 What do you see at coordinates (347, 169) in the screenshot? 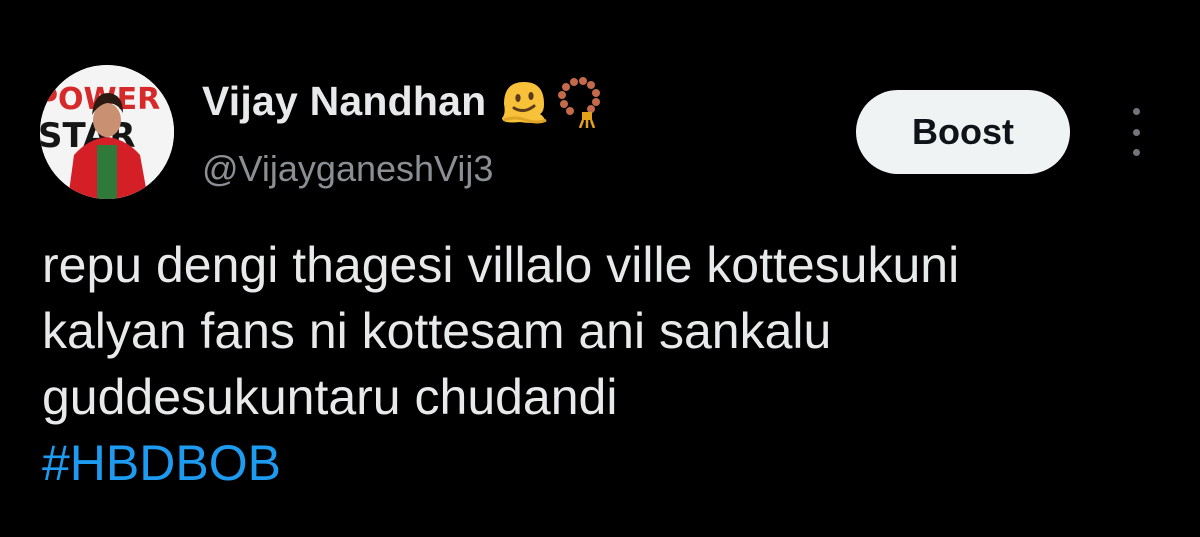
I see `author-handle: @VijayganeshVij3` at bounding box center [347, 169].